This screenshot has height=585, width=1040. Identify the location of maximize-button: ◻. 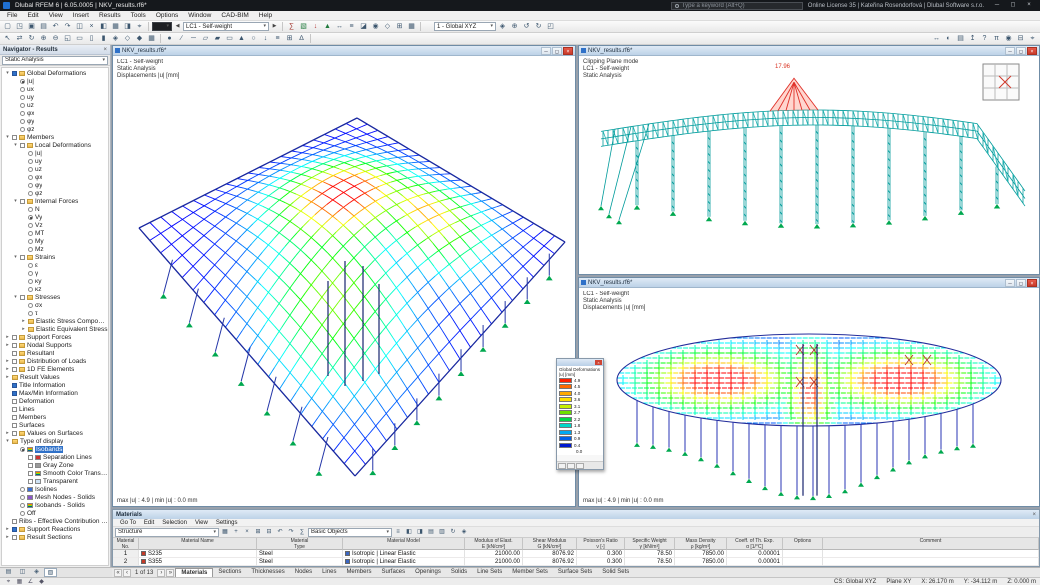
(1013, 5).